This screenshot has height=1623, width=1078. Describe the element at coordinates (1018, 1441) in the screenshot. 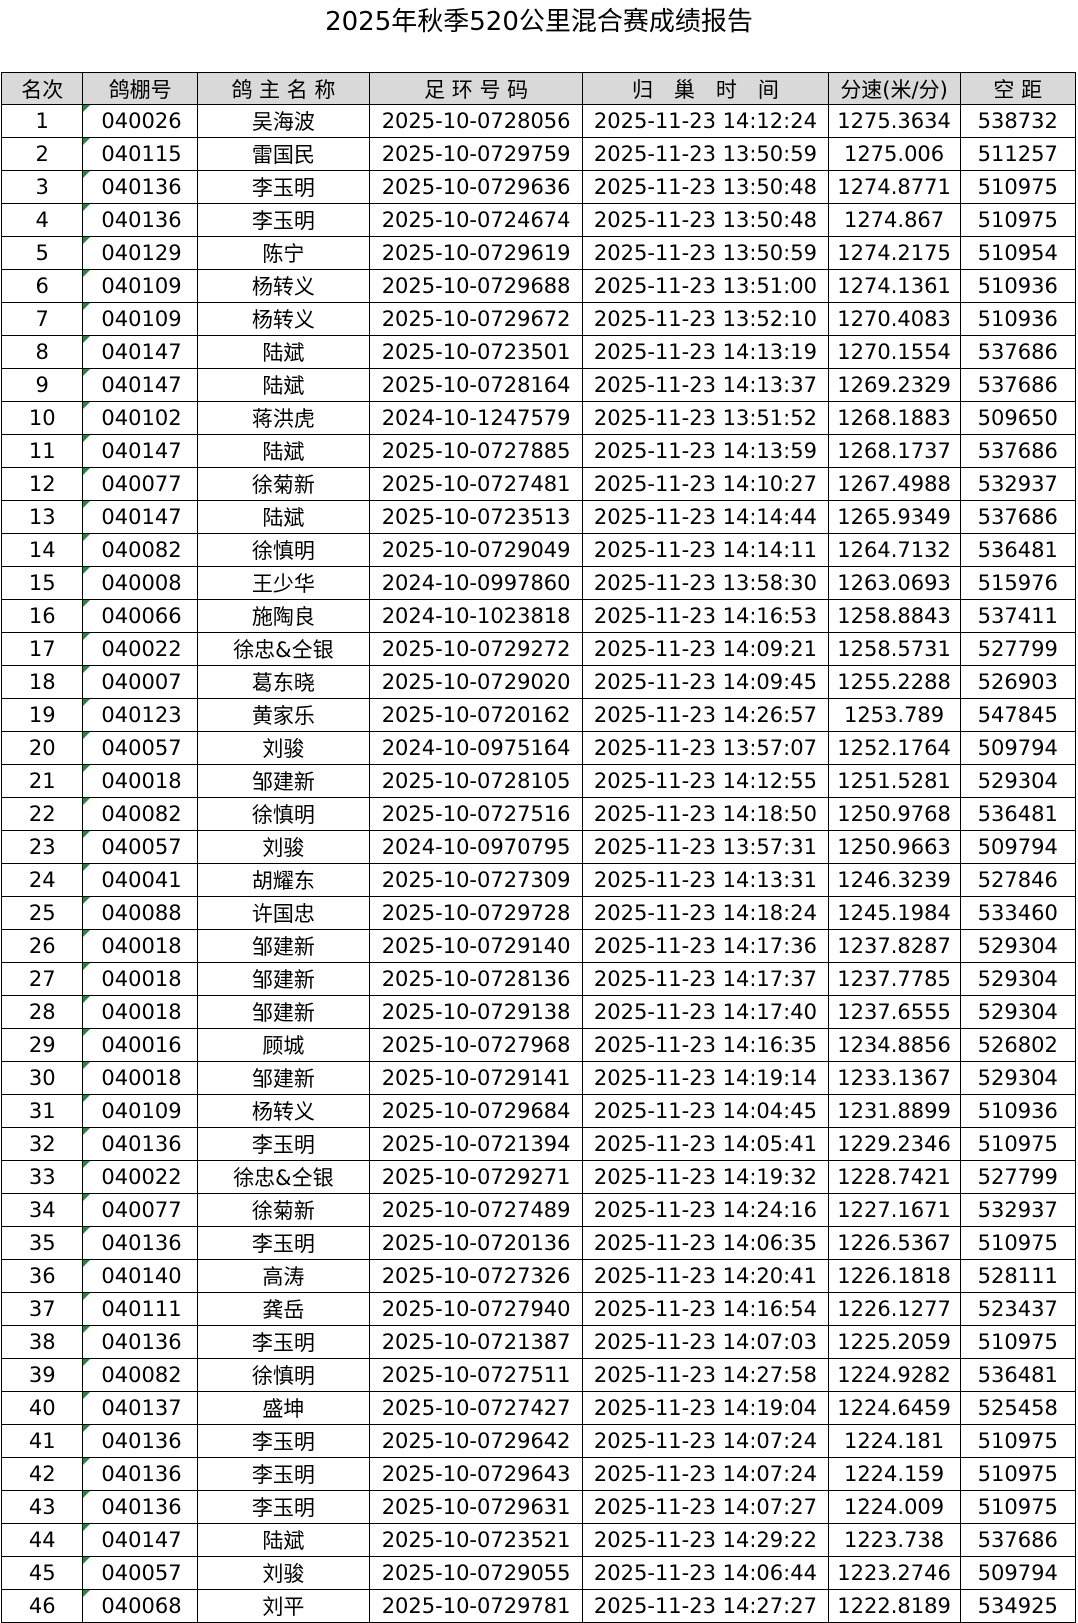

I see `distance-cell: 510975` at that location.